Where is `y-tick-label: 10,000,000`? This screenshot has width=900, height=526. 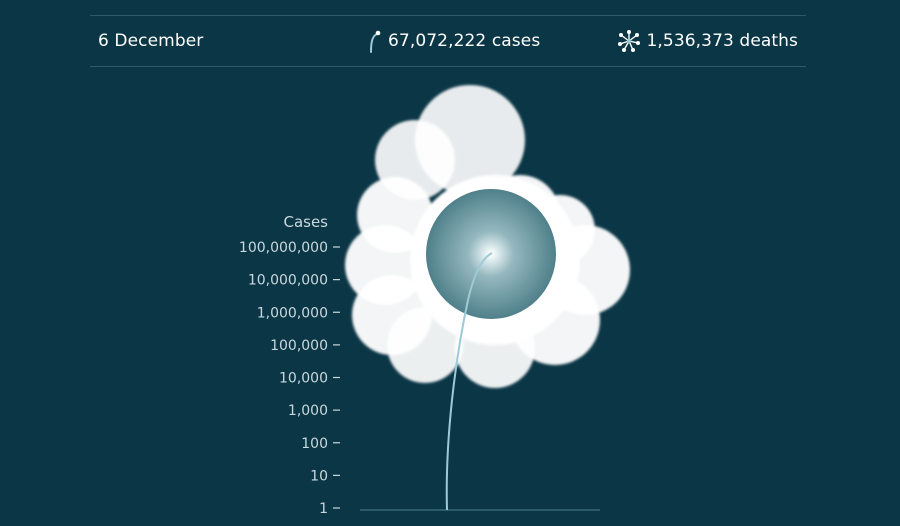 y-tick-label: 10,000,000 is located at coordinates (288, 281).